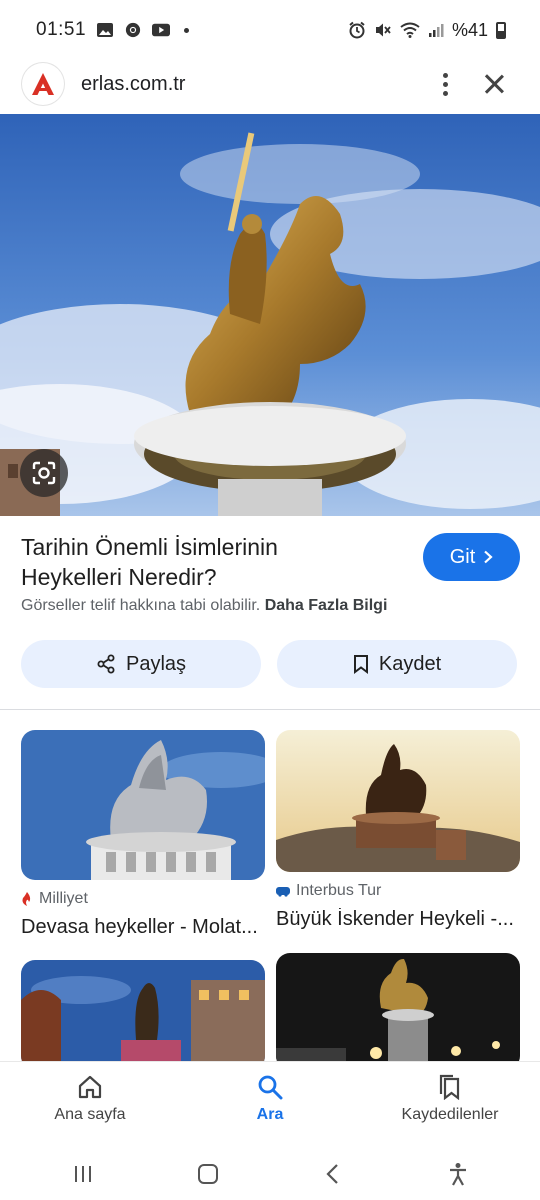  What do you see at coordinates (61, 29) in the screenshot?
I see `status-time: 01:51` at bounding box center [61, 29].